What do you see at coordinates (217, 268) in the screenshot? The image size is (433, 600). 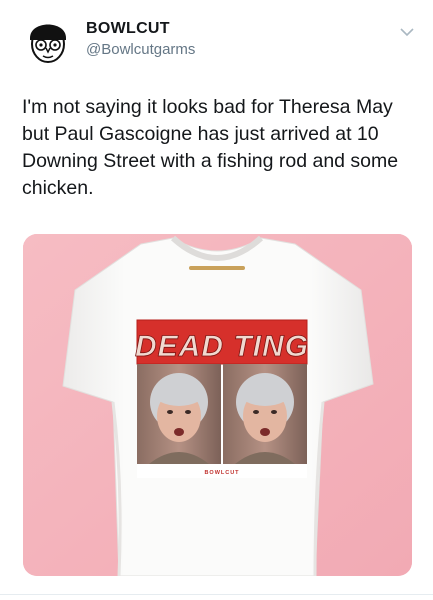 I see `hanger` at bounding box center [217, 268].